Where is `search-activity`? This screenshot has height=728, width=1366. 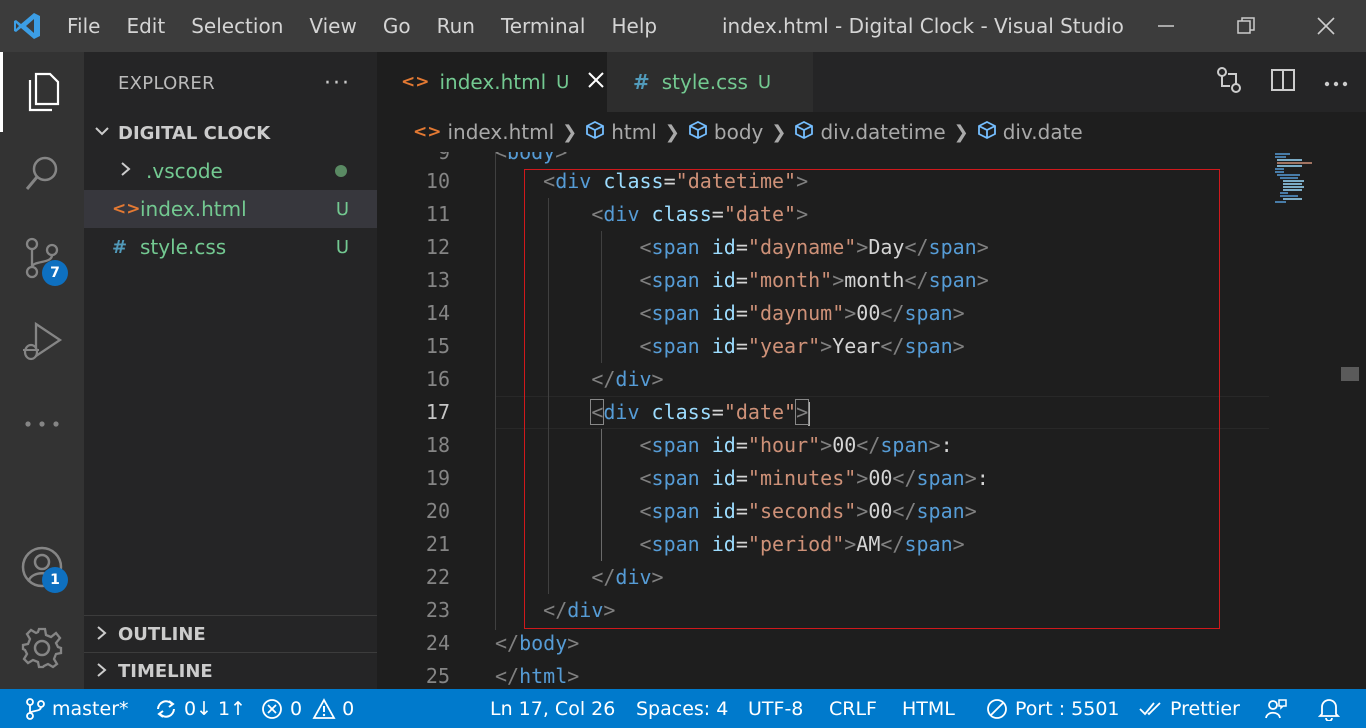
search-activity is located at coordinates (42, 174).